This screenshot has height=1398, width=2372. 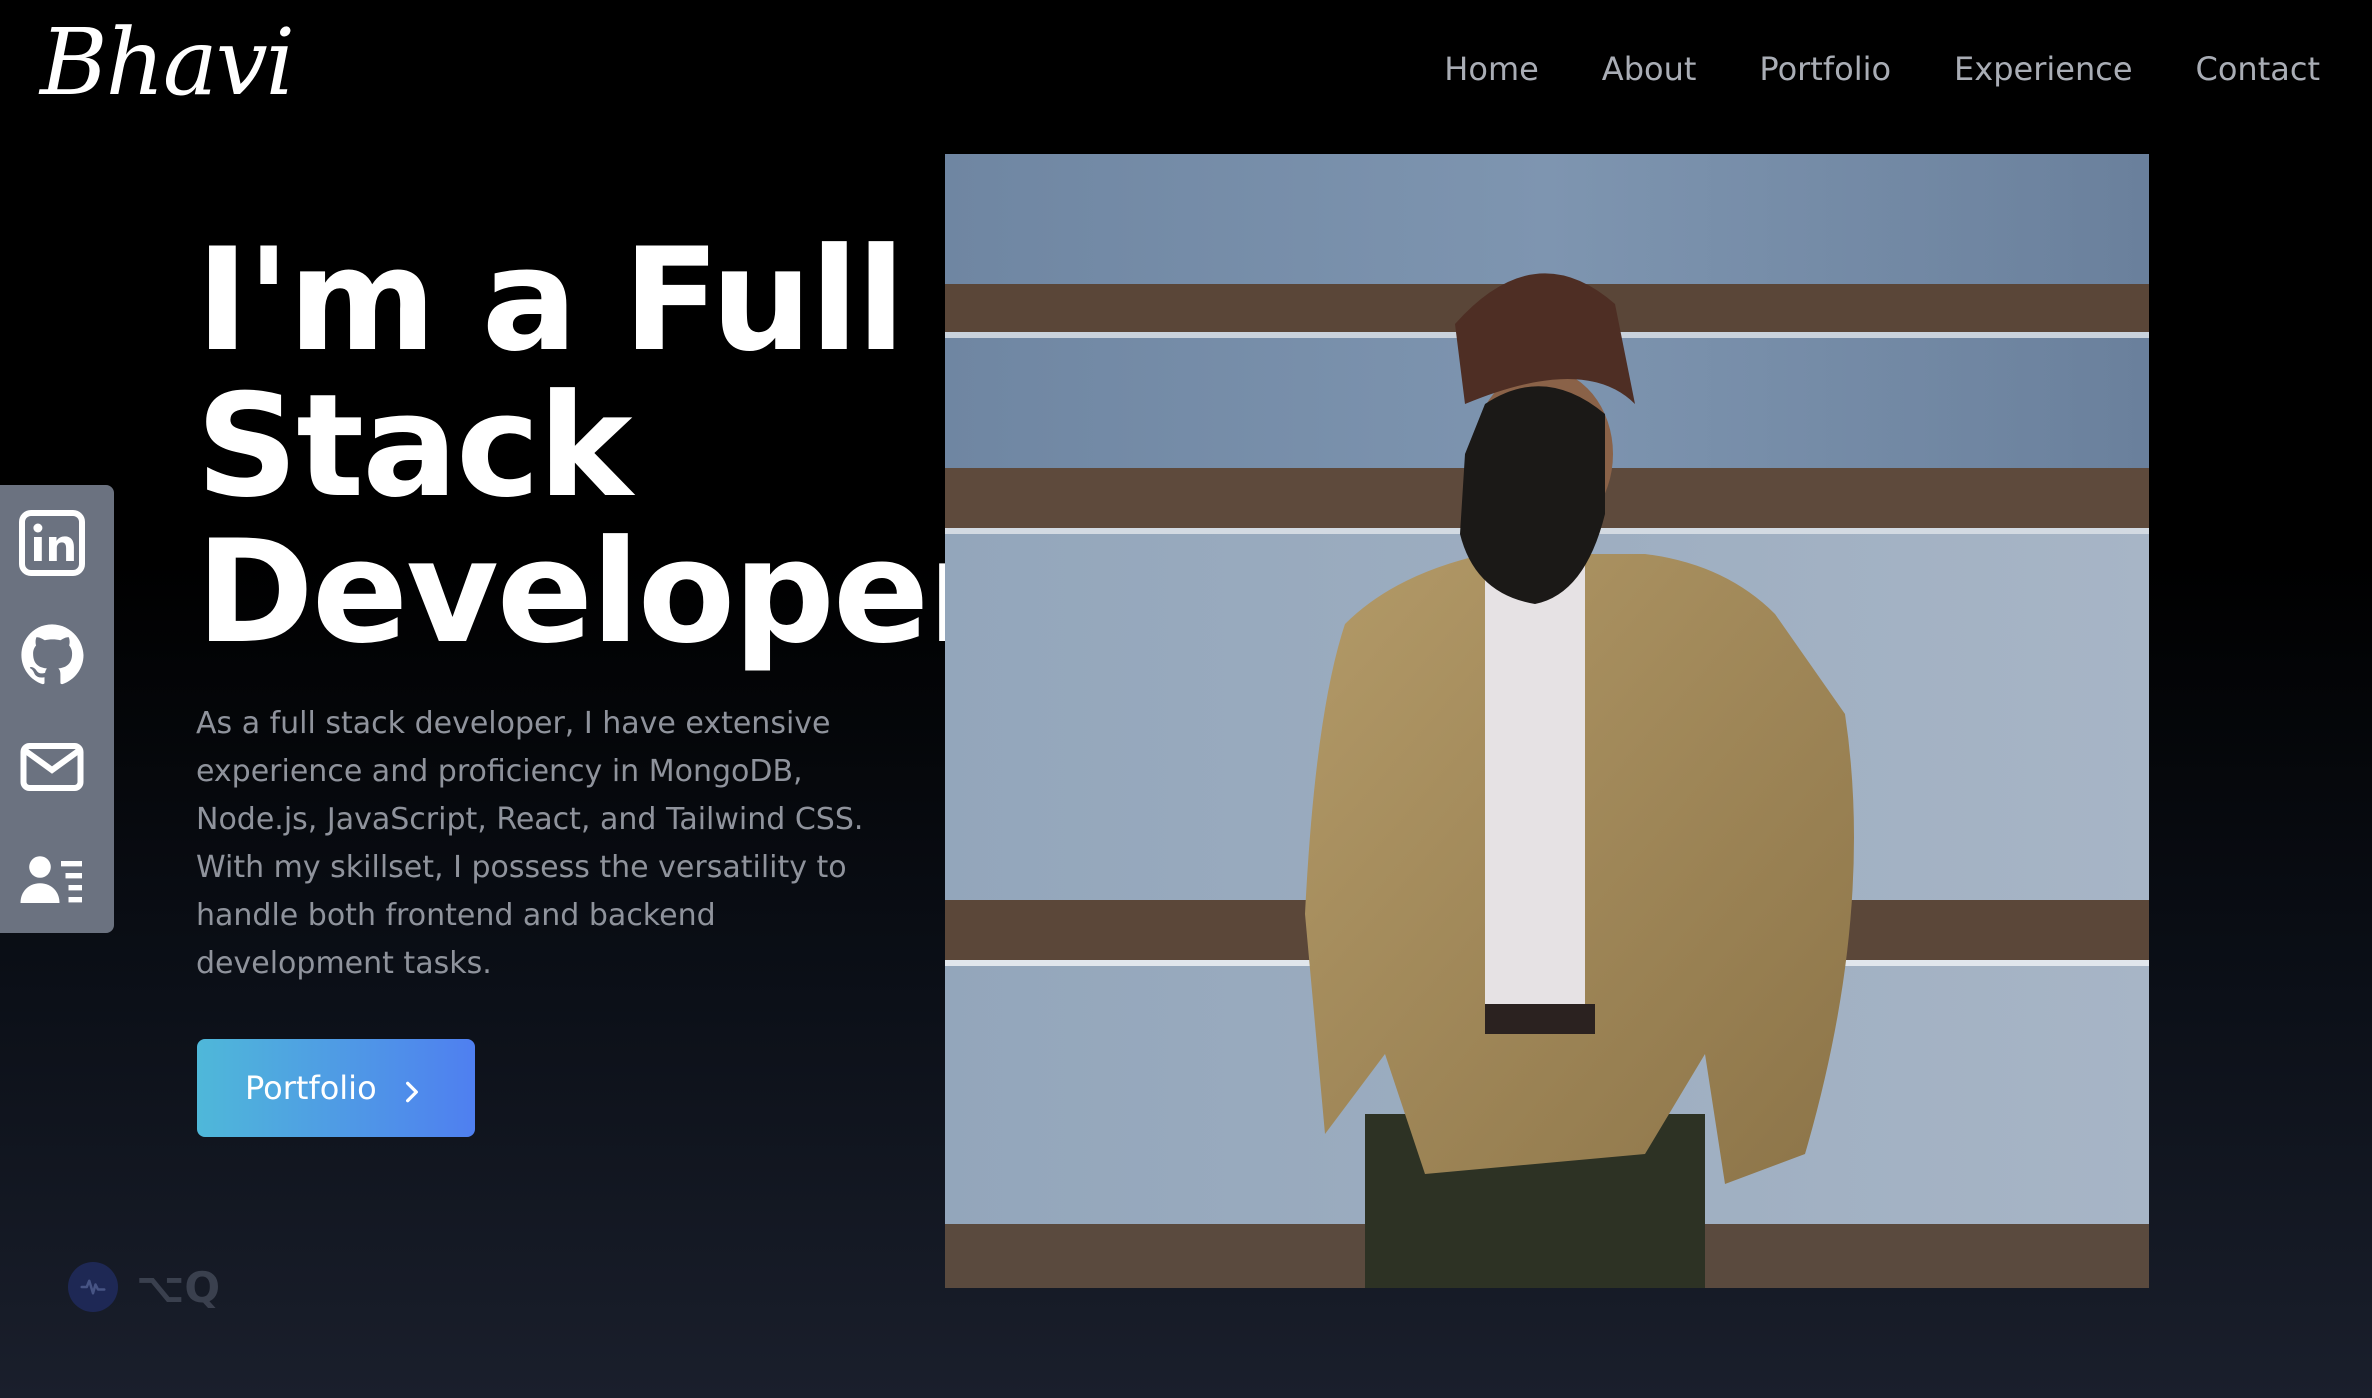 What do you see at coordinates (596, 592) in the screenshot?
I see `hero-title-line-3: Developer` at bounding box center [596, 592].